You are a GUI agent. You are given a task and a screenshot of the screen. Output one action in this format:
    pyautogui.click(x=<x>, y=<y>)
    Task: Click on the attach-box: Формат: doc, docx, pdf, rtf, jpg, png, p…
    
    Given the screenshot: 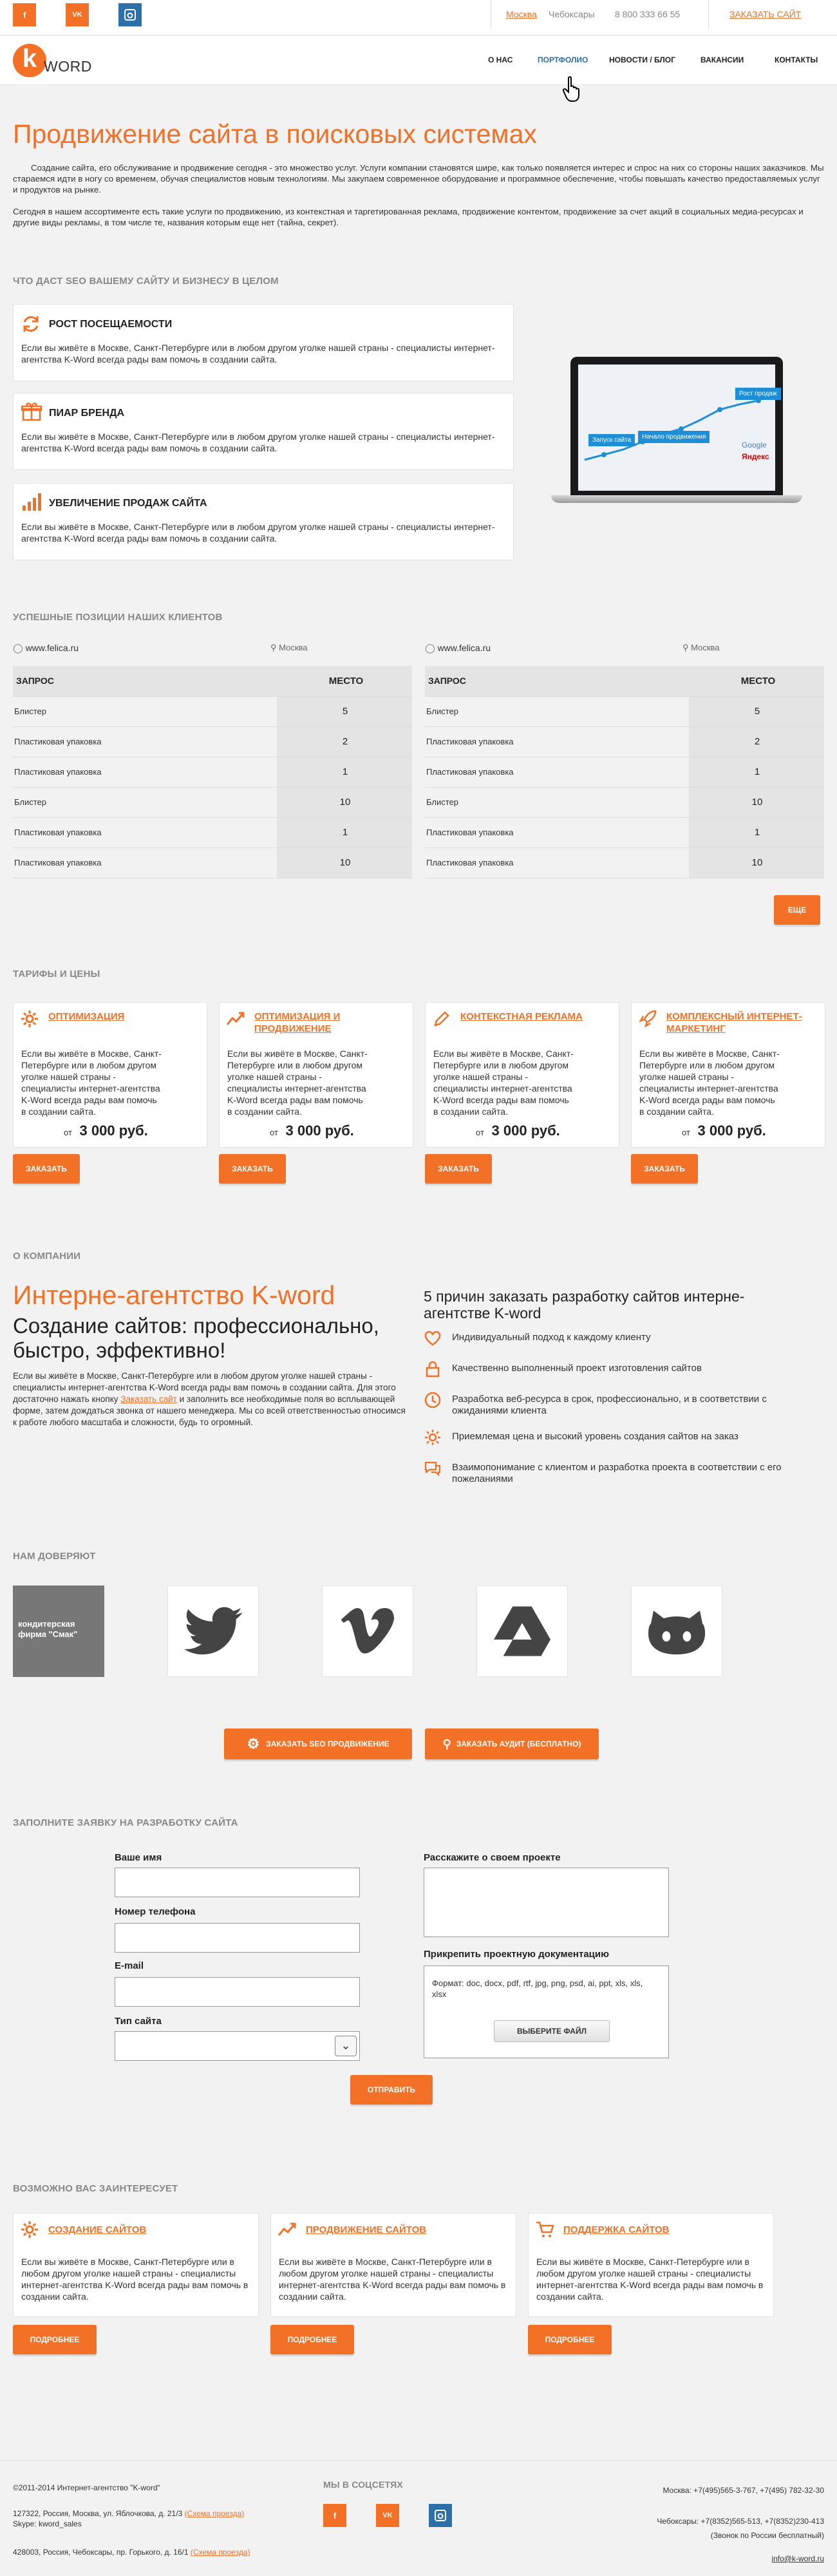 What is the action you would take?
    pyautogui.click(x=546, y=2012)
    